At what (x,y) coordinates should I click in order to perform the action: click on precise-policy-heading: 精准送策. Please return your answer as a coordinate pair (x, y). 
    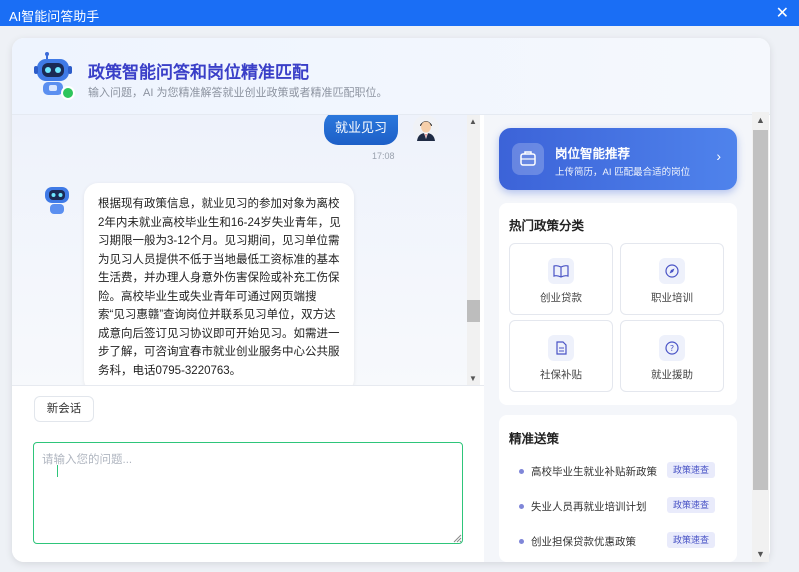
    Looking at the image, I should click on (534, 439).